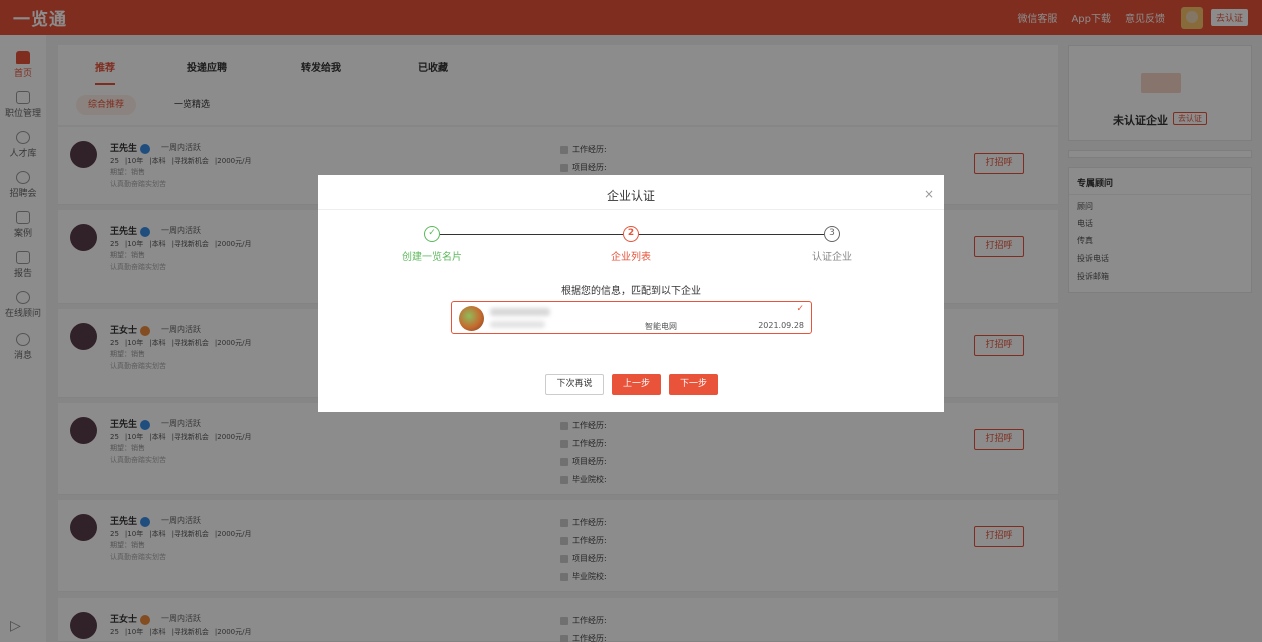 This screenshot has width=1262, height=642. I want to click on step-done-icon: ✓, so click(432, 234).